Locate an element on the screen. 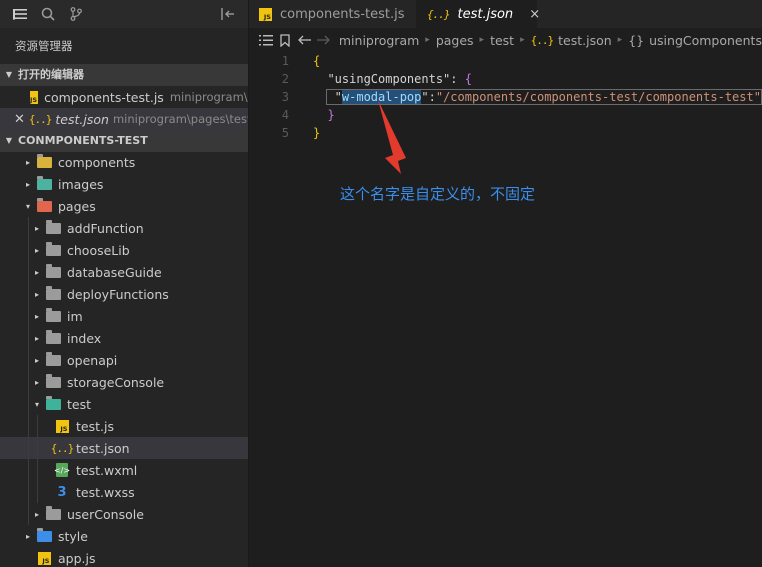 The image size is (762, 567). breadcrumb-item: usingComponents is located at coordinates (705, 40).